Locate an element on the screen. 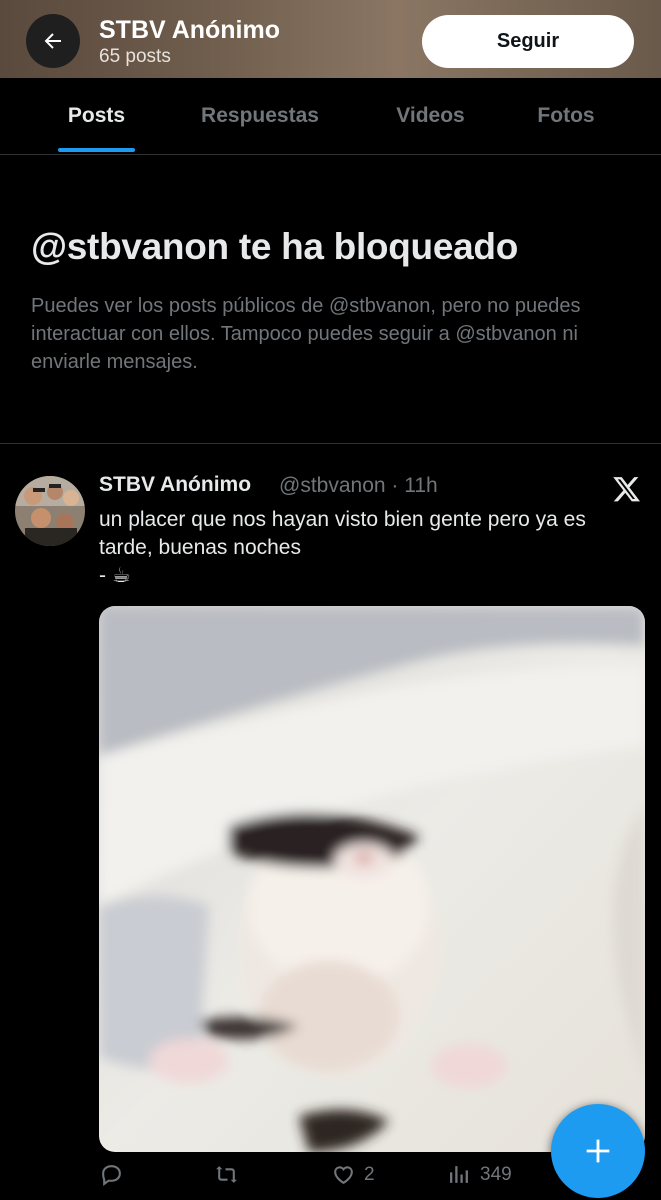  like-button: 2 is located at coordinates (353, 1174).